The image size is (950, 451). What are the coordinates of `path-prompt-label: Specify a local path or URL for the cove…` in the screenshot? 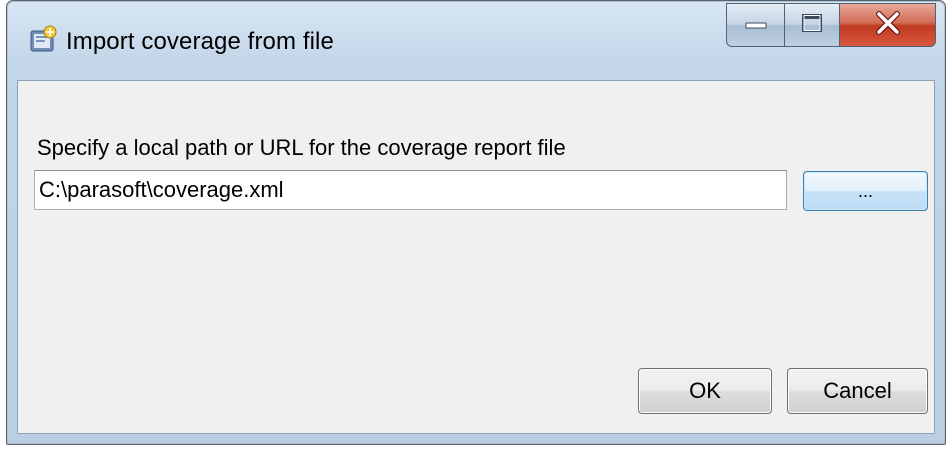 It's located at (301, 147).